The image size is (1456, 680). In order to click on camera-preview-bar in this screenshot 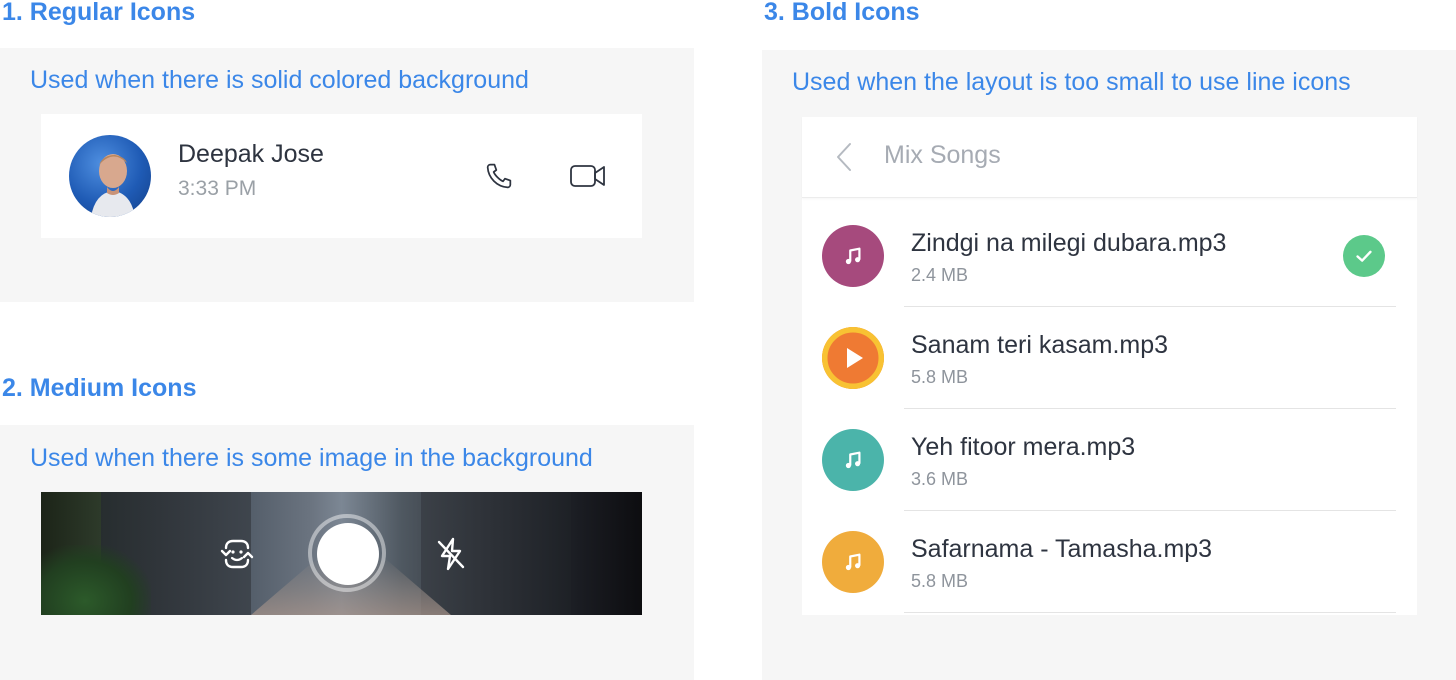, I will do `click(341, 553)`.